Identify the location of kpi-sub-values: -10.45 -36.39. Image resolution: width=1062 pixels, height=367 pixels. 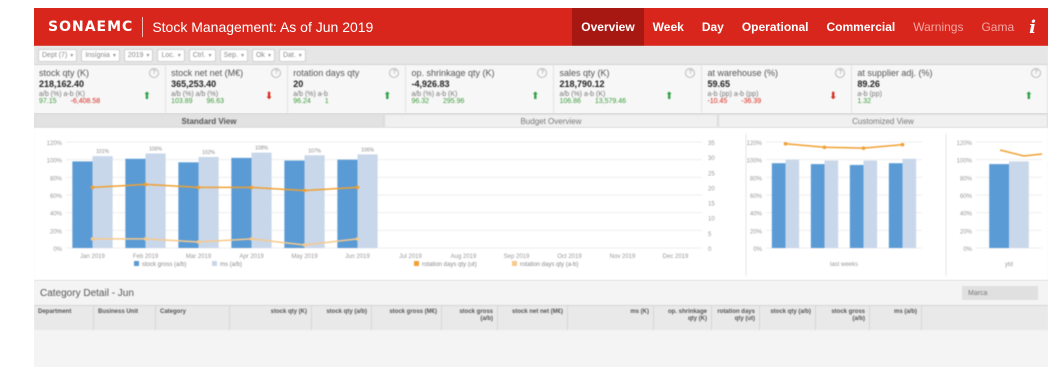
(776, 101).